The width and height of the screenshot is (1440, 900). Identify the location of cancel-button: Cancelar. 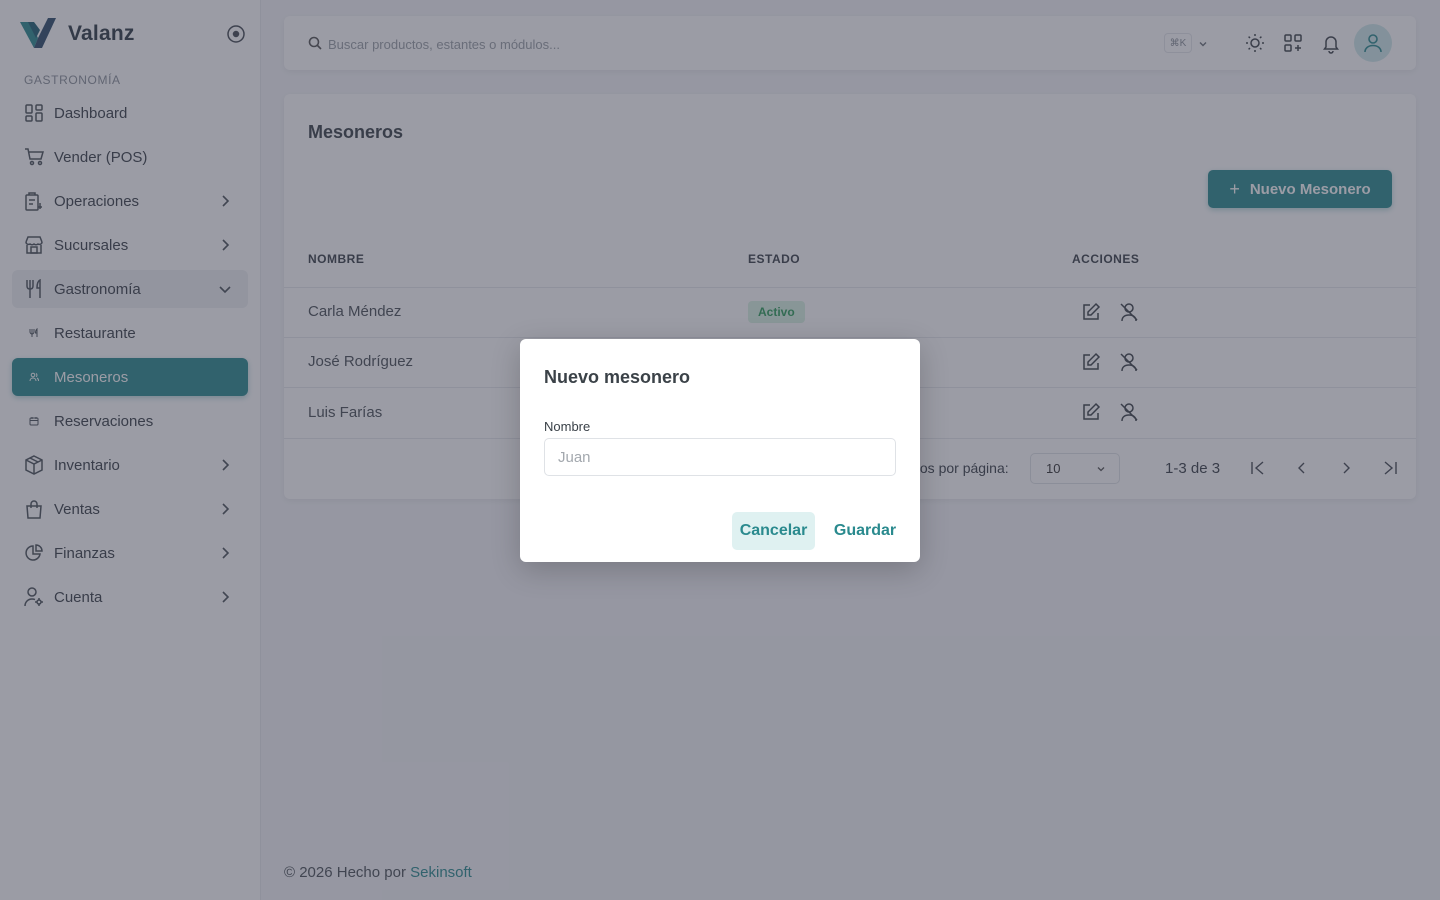
(773, 531).